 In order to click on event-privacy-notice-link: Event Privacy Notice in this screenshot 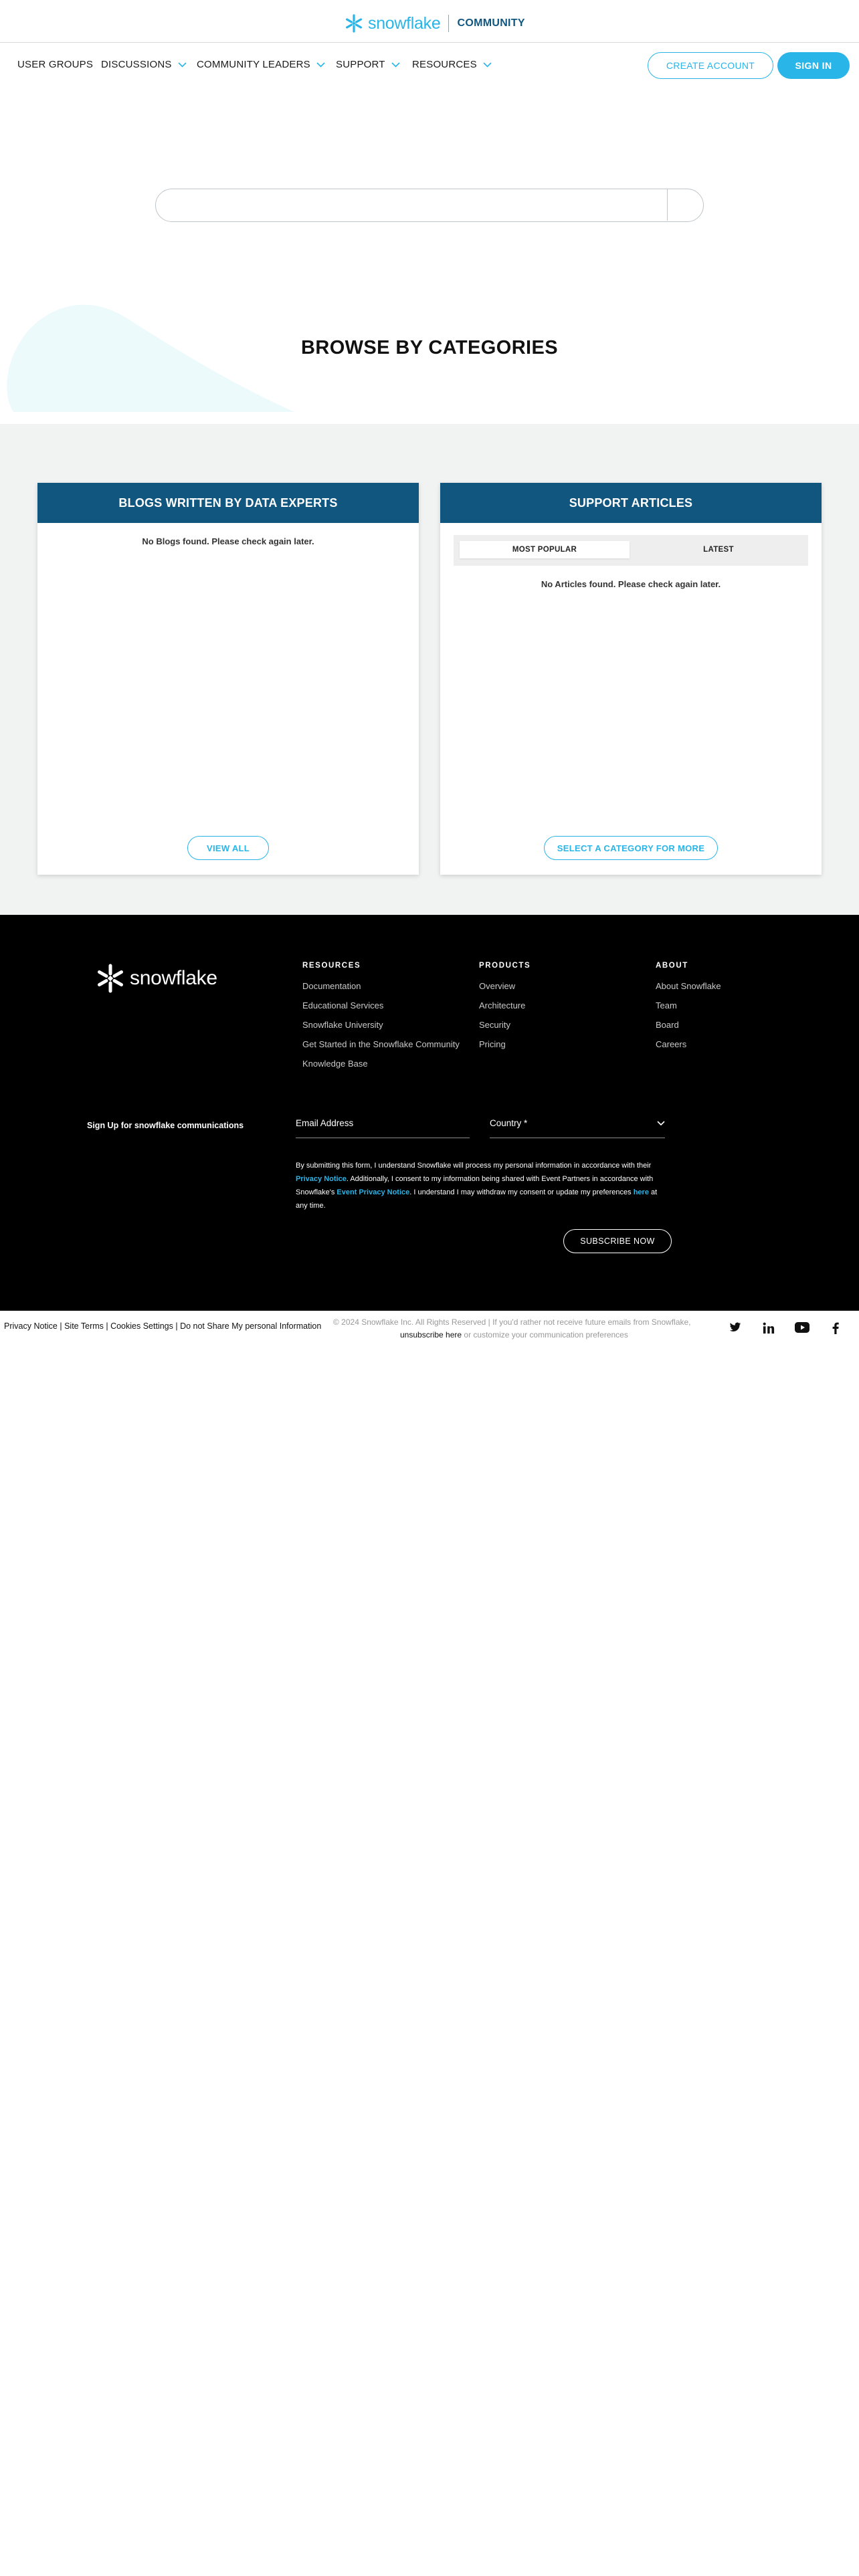, I will do `click(373, 1192)`.